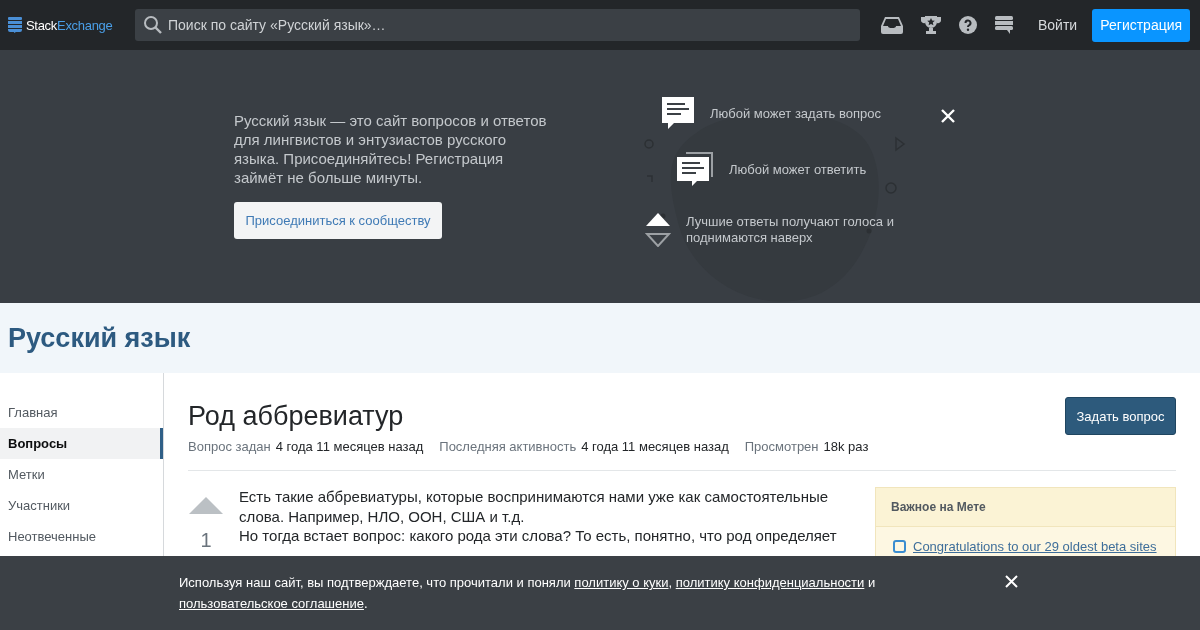 The height and width of the screenshot is (630, 1200). Describe the element at coordinates (795, 113) in the screenshot. I see `feature-text: Любой может задать вопрос` at that location.